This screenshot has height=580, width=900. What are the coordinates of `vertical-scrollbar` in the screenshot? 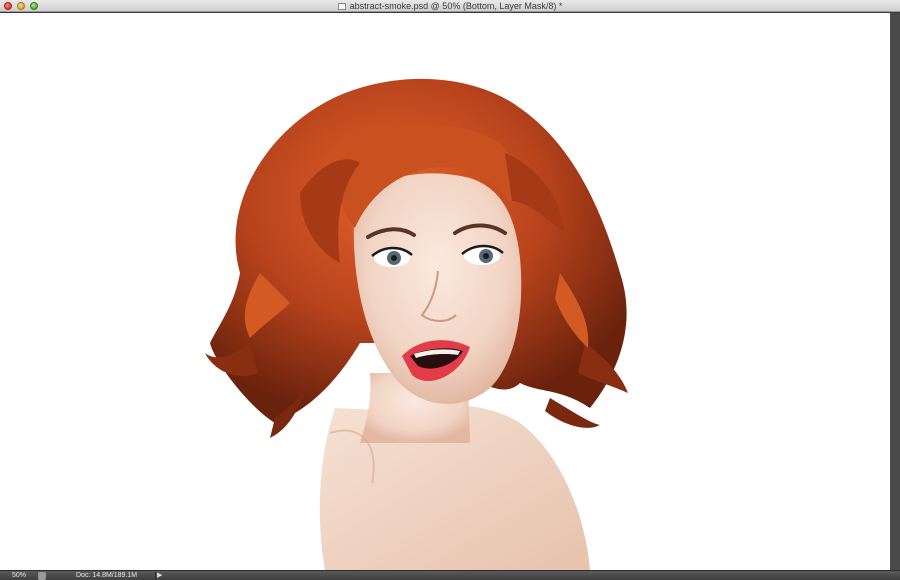 It's located at (895, 291).